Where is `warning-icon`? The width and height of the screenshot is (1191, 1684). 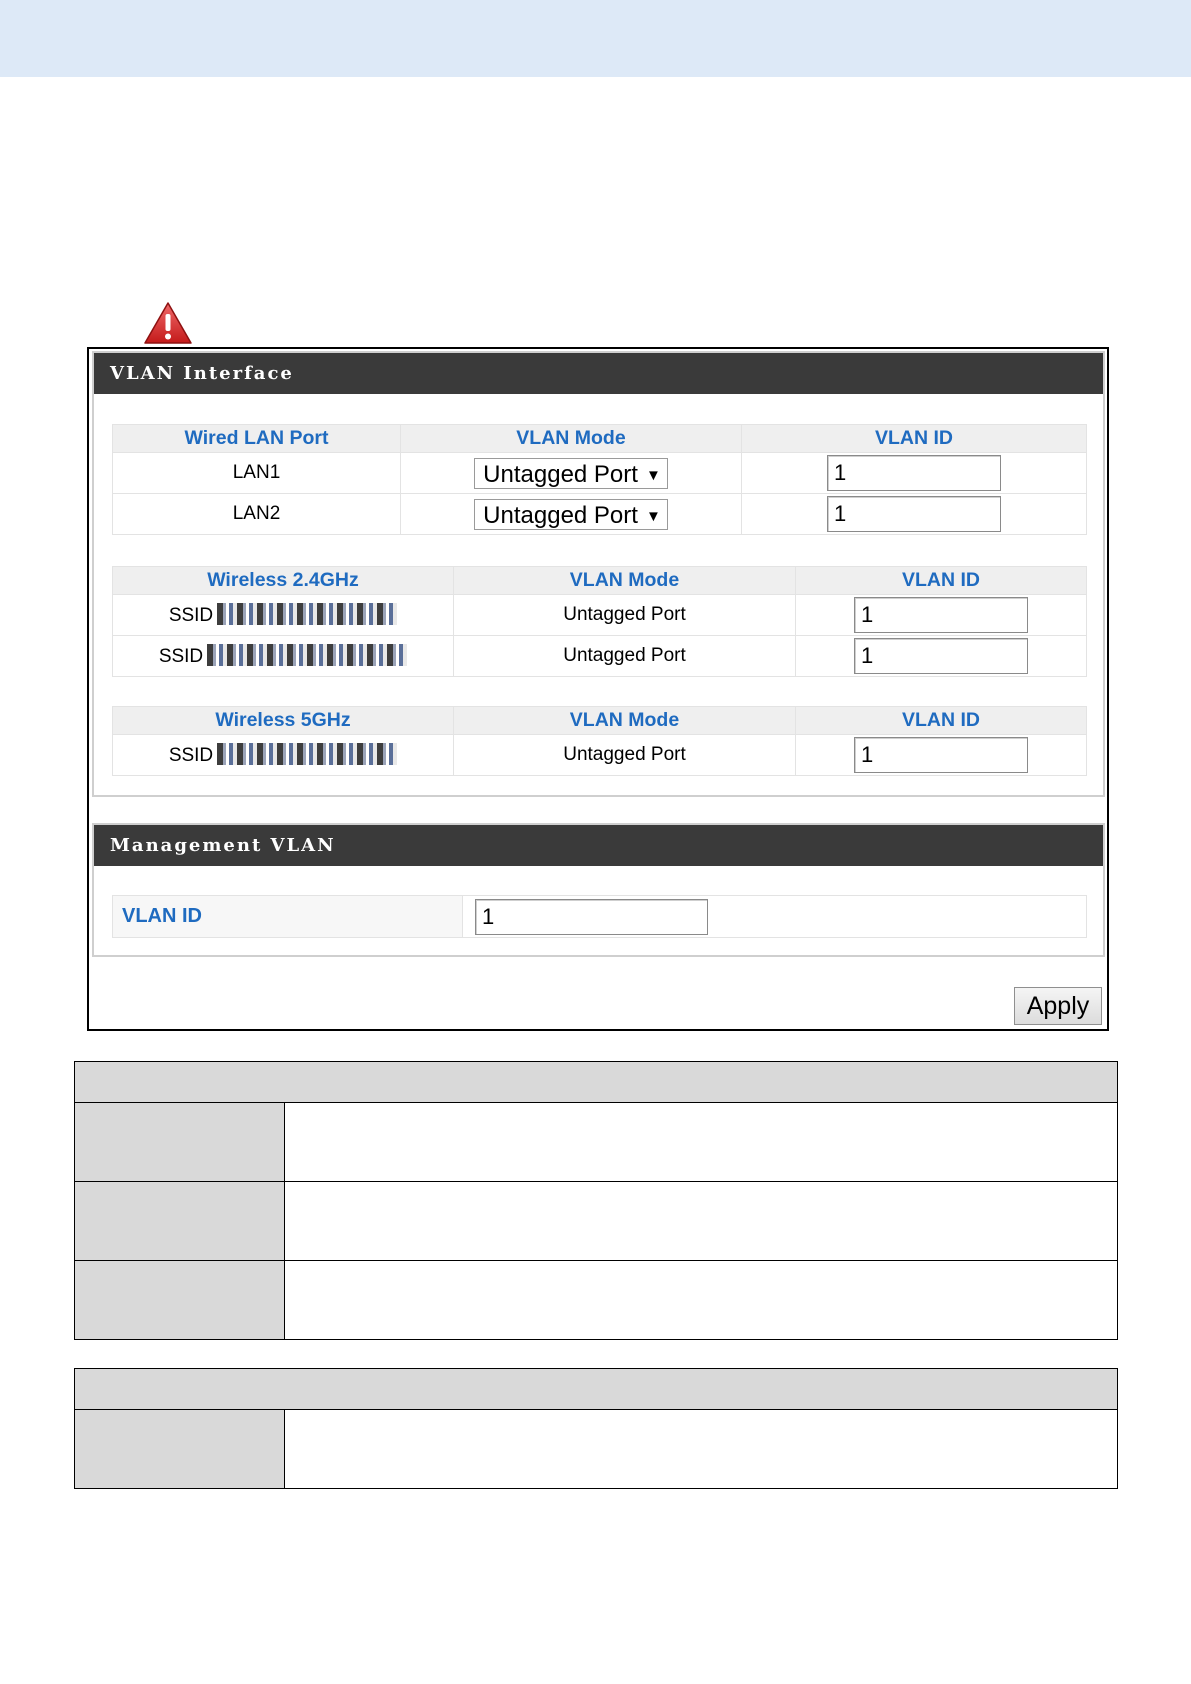 warning-icon is located at coordinates (168, 323).